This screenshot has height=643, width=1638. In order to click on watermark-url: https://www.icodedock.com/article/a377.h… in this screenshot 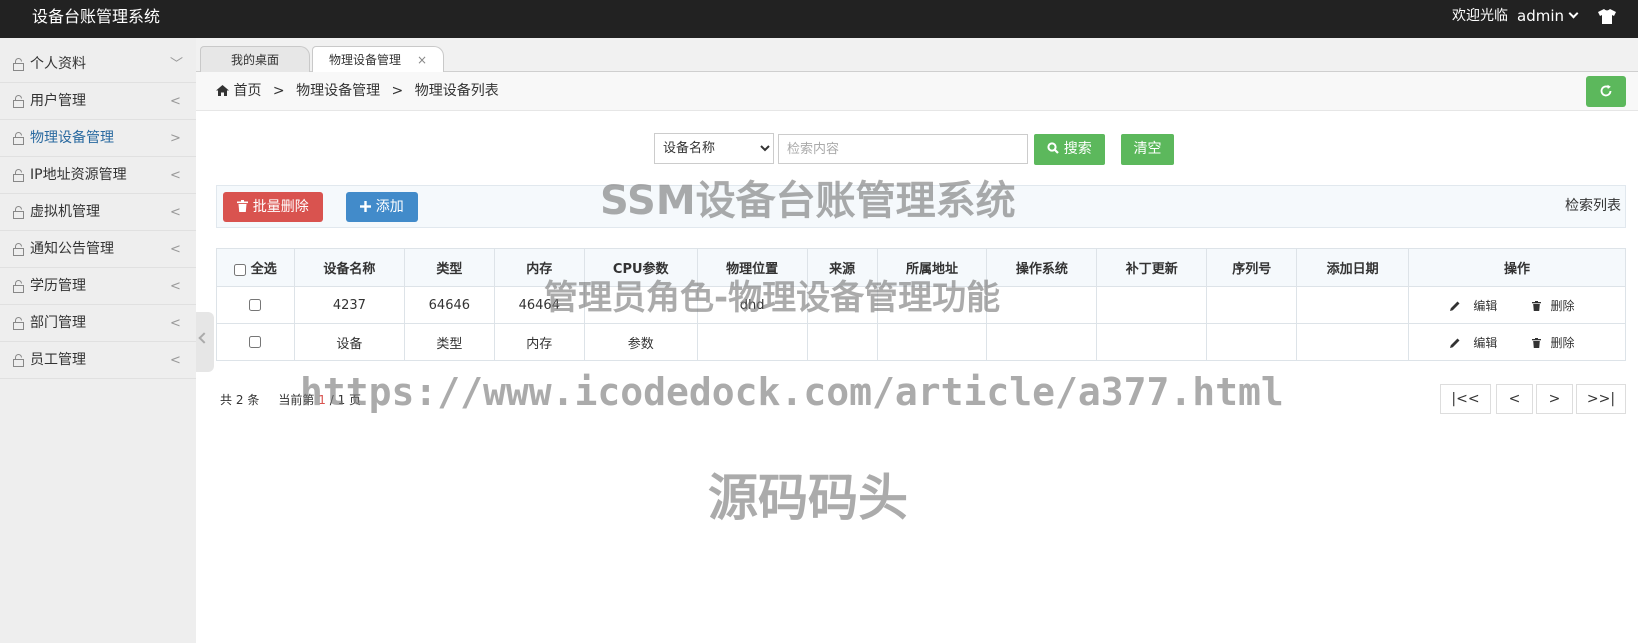, I will do `click(792, 392)`.